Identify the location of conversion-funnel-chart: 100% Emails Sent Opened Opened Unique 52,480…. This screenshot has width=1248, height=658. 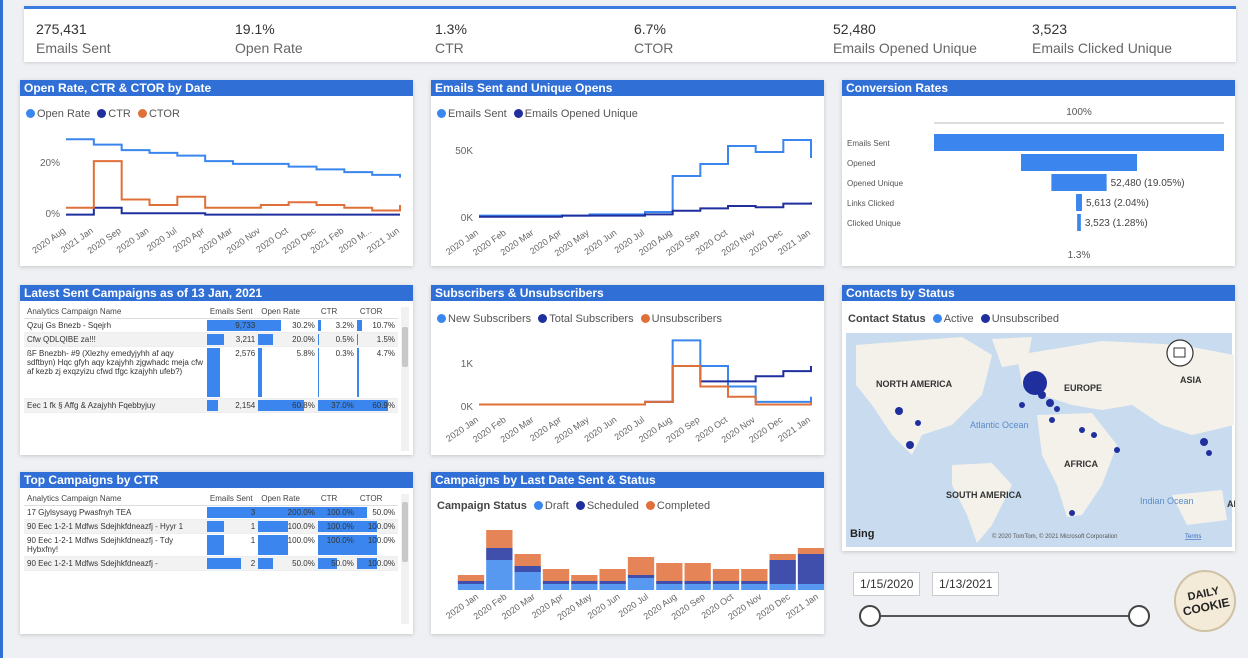
(1038, 173).